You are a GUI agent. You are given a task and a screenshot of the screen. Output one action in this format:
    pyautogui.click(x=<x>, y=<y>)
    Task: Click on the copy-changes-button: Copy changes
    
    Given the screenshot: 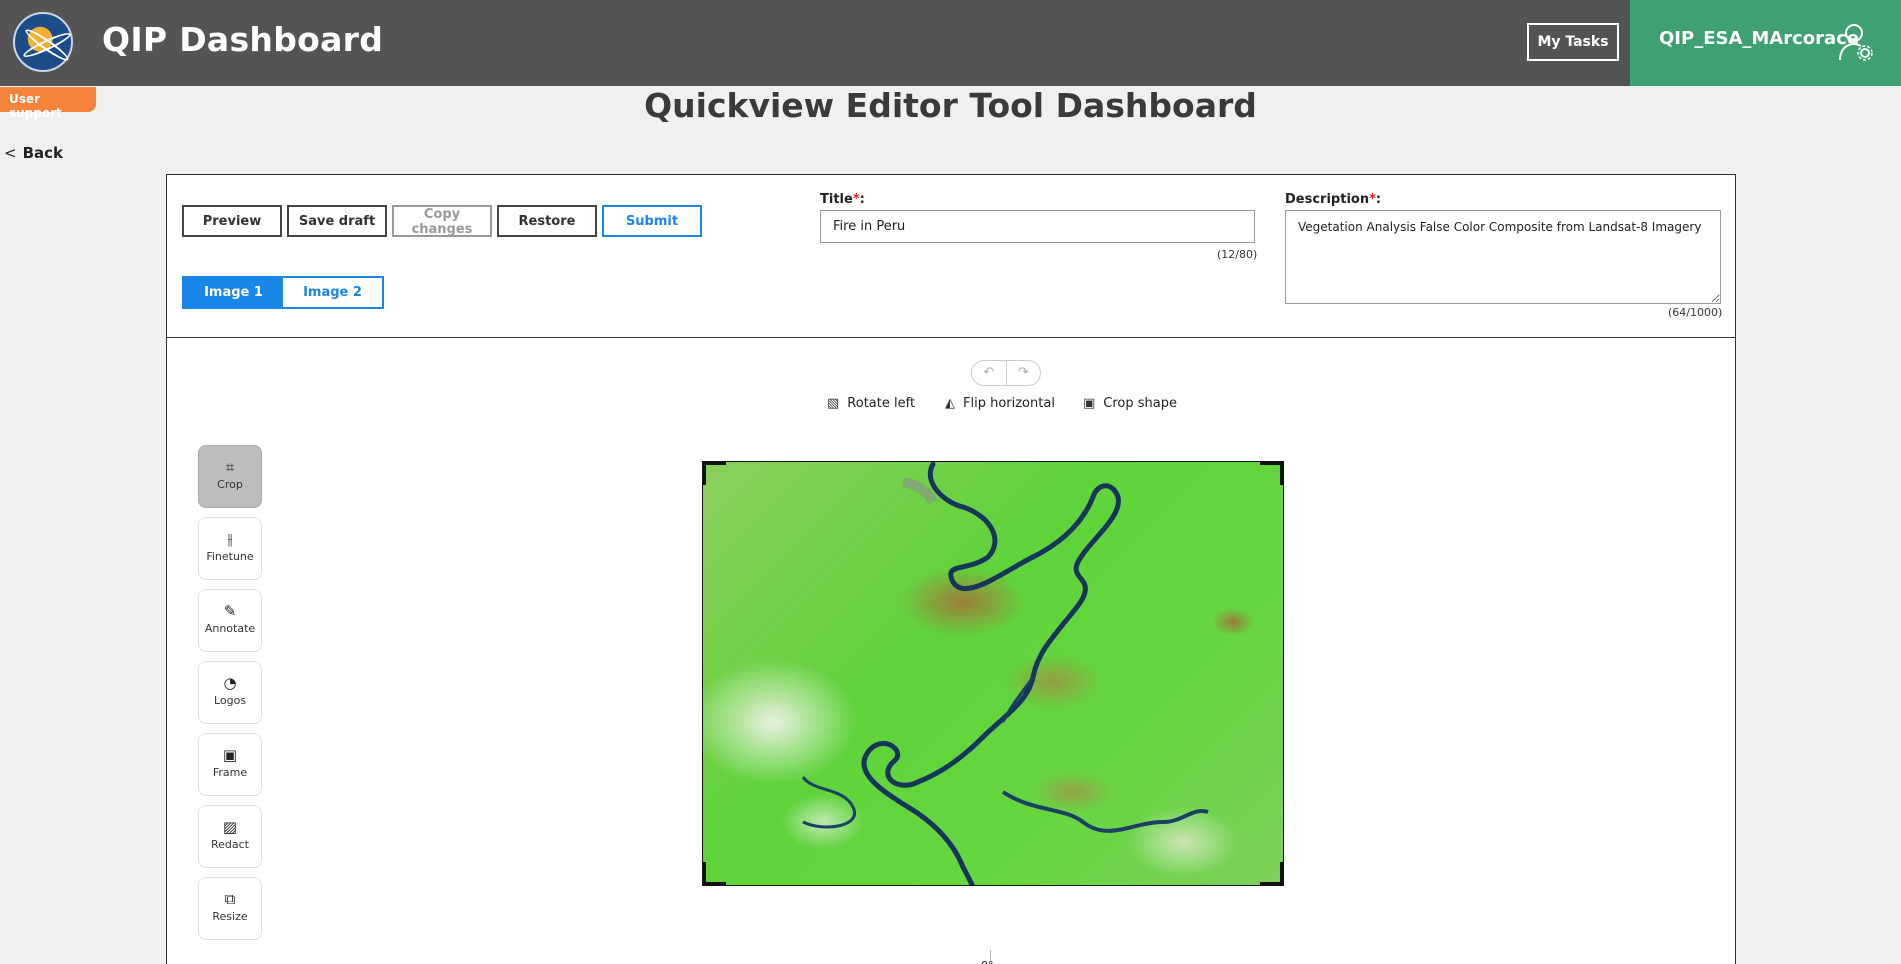 What is the action you would take?
    pyautogui.click(x=442, y=221)
    